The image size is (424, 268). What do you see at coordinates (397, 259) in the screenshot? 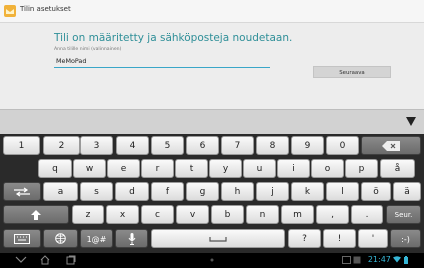
I see `wifi-icon` at bounding box center [397, 259].